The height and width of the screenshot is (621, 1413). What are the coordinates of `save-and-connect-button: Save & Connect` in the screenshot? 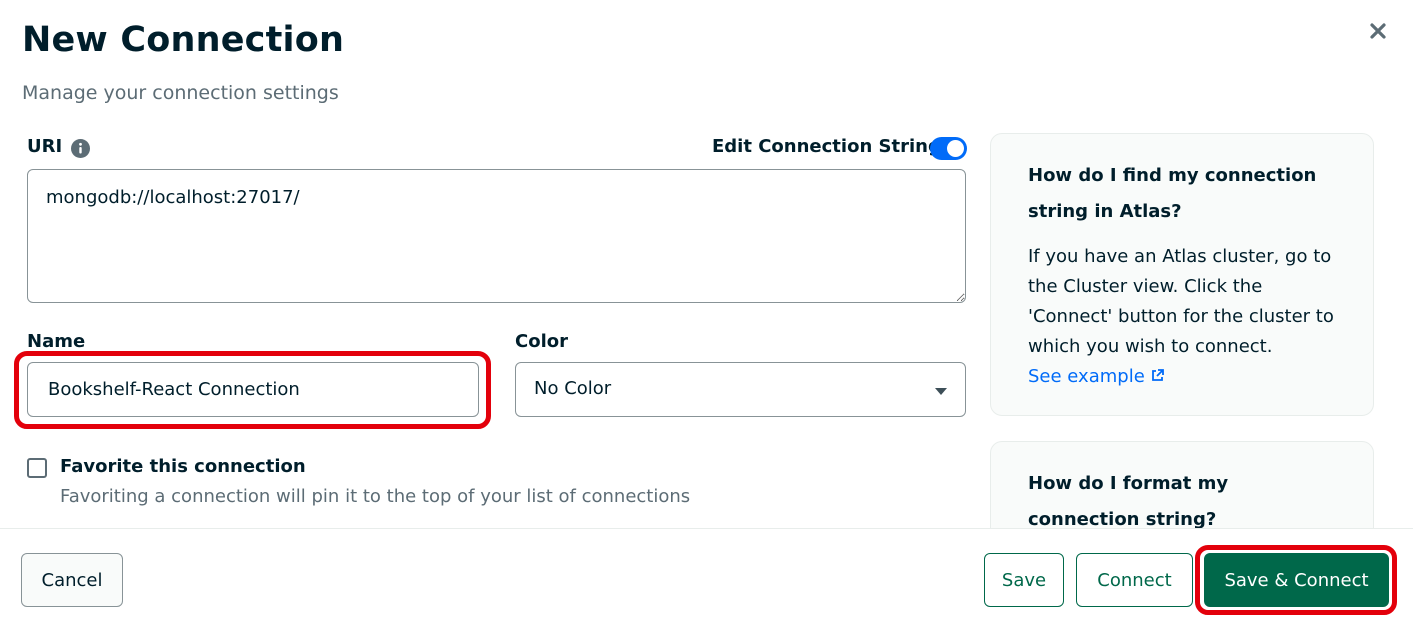 It's located at (1296, 580).